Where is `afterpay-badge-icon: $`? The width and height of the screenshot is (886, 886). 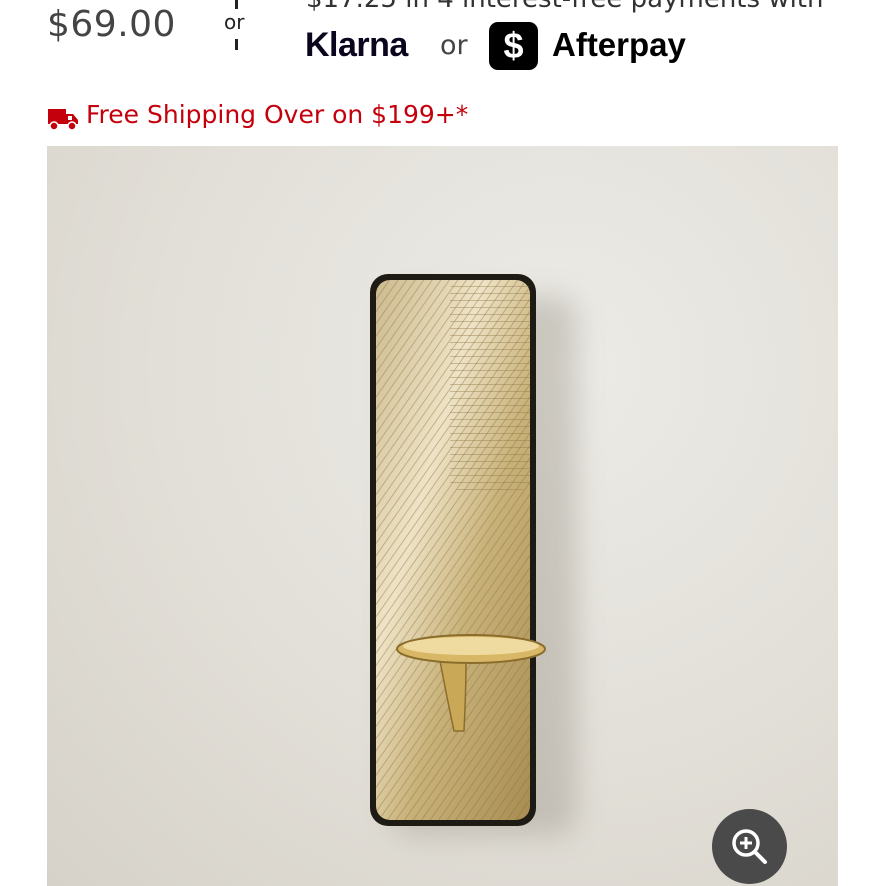
afterpay-badge-icon: $ is located at coordinates (513, 46).